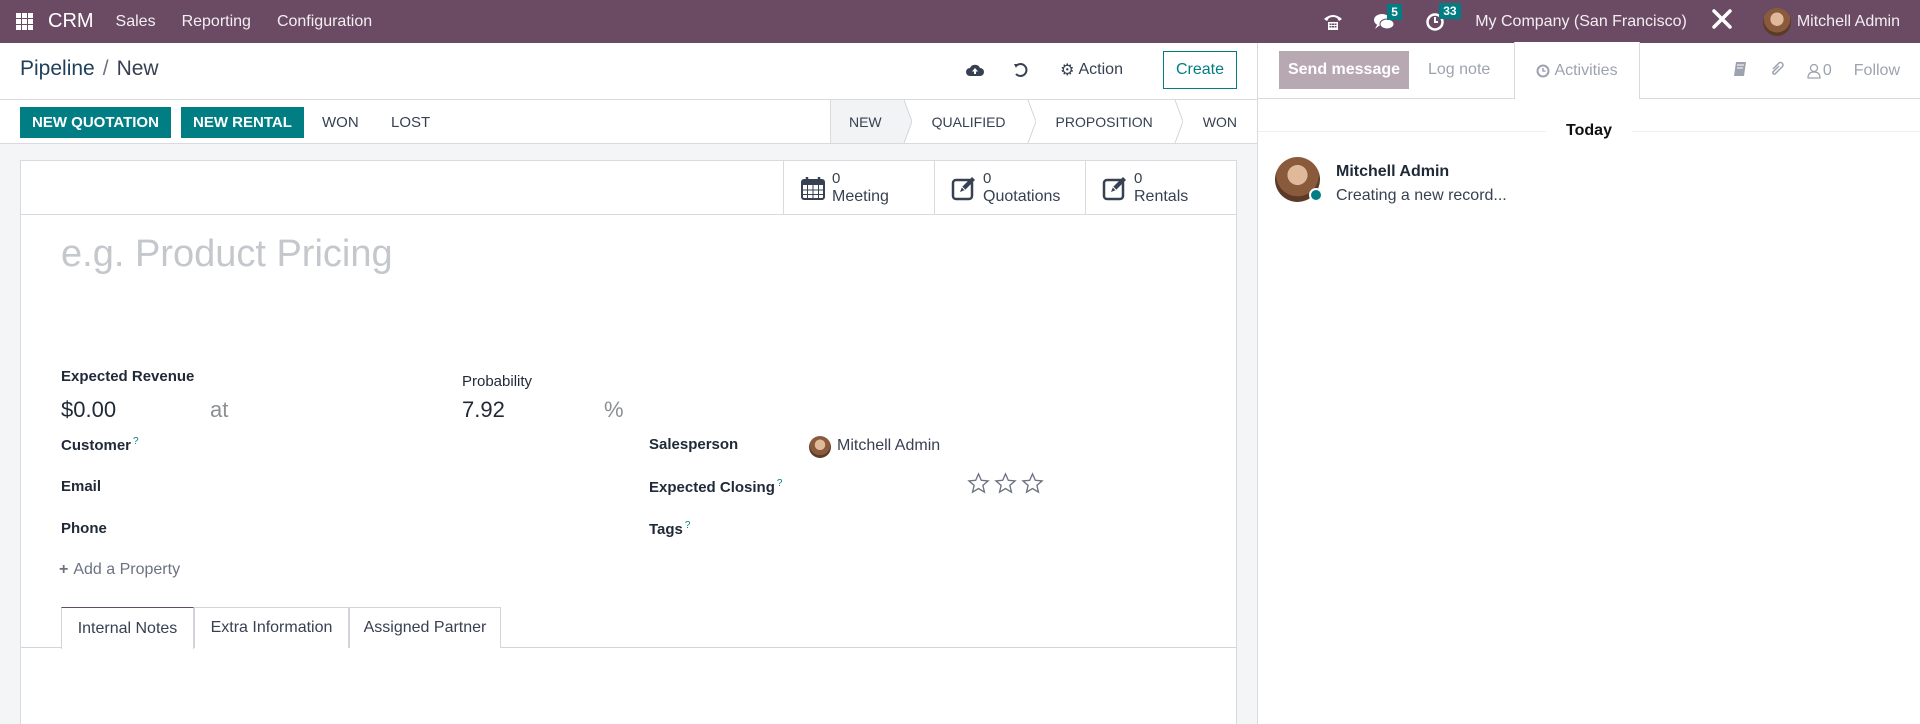 The height and width of the screenshot is (724, 1920). What do you see at coordinates (497, 381) in the screenshot?
I see `probability-label: Probability` at bounding box center [497, 381].